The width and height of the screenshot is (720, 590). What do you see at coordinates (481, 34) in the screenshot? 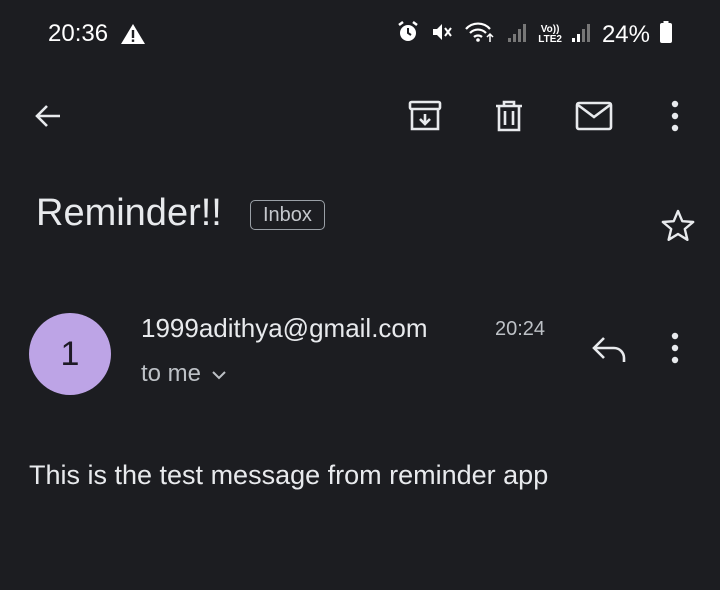
I see `wifi-icon` at bounding box center [481, 34].